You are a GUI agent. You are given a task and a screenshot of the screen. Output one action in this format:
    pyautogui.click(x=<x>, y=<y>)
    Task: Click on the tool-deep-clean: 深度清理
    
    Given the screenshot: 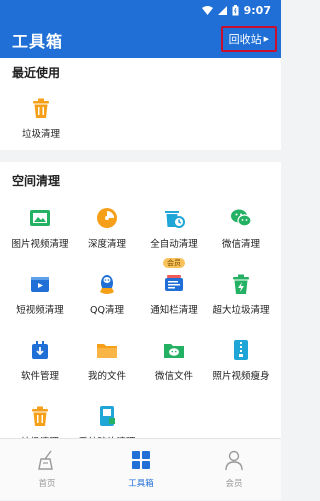 What is the action you would take?
    pyautogui.click(x=107, y=228)
    